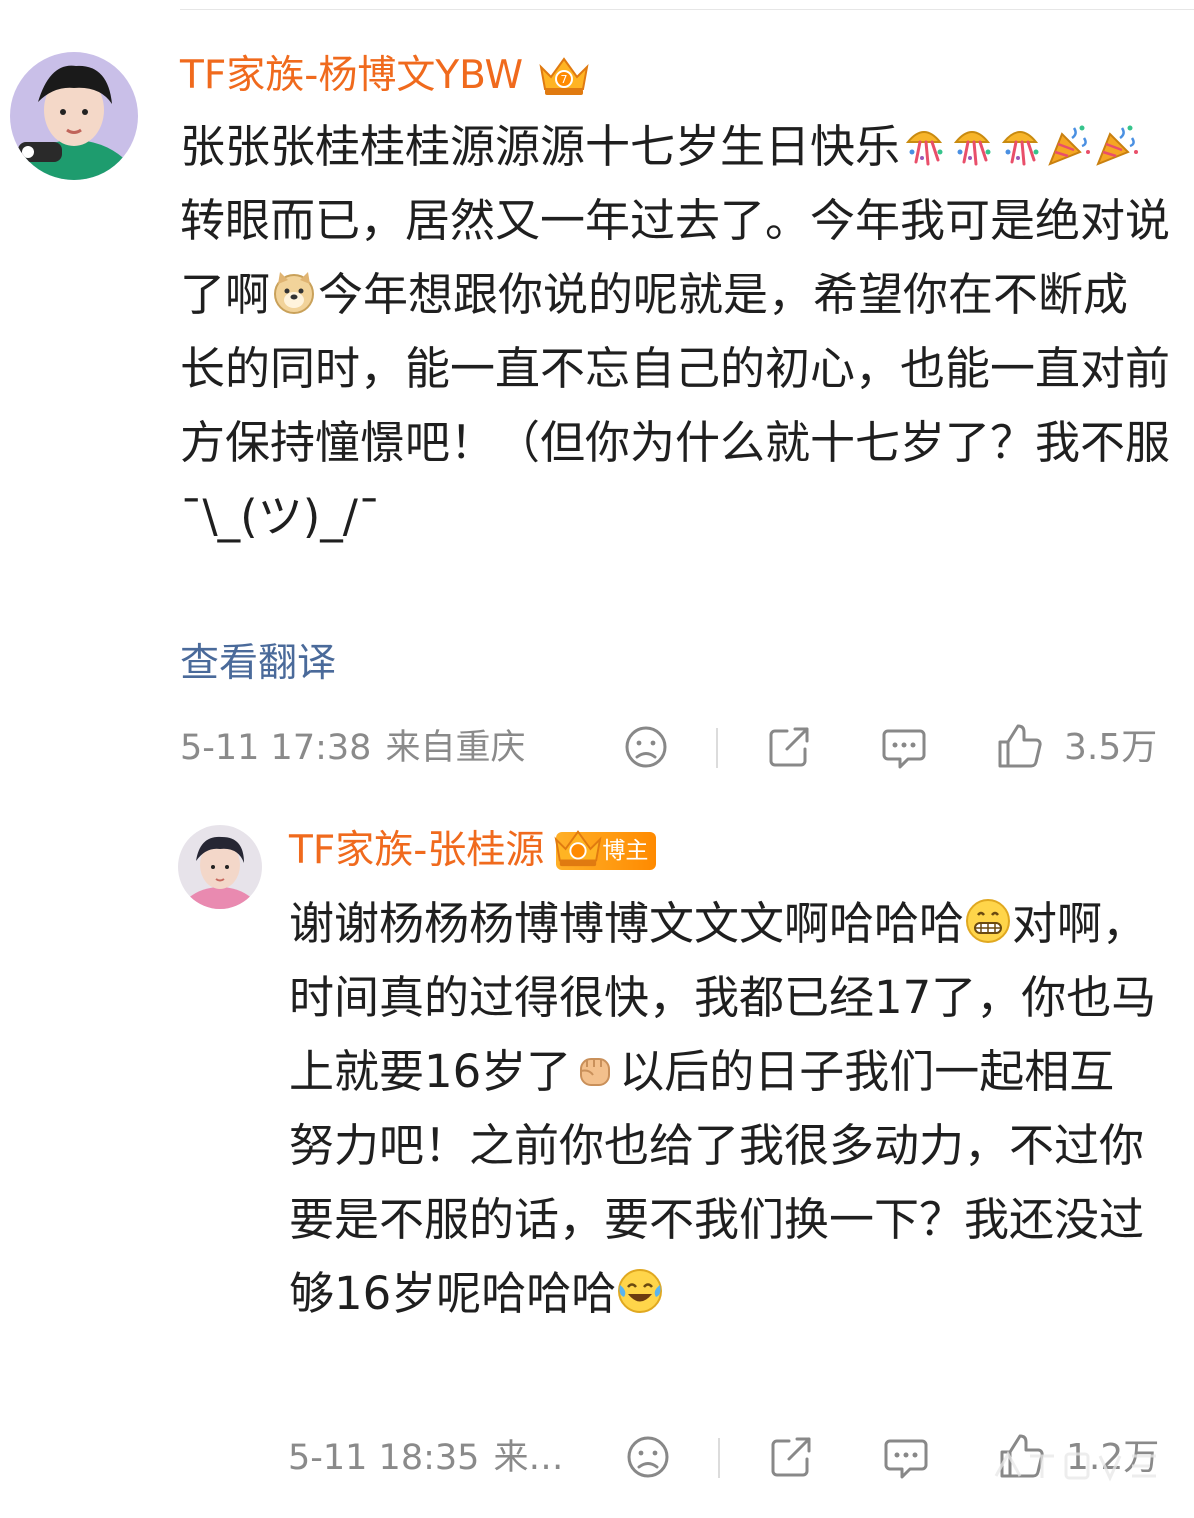 The height and width of the screenshot is (1518, 1194). Describe the element at coordinates (640, 1288) in the screenshot. I see `laugh-cry-emoji-icon` at that location.